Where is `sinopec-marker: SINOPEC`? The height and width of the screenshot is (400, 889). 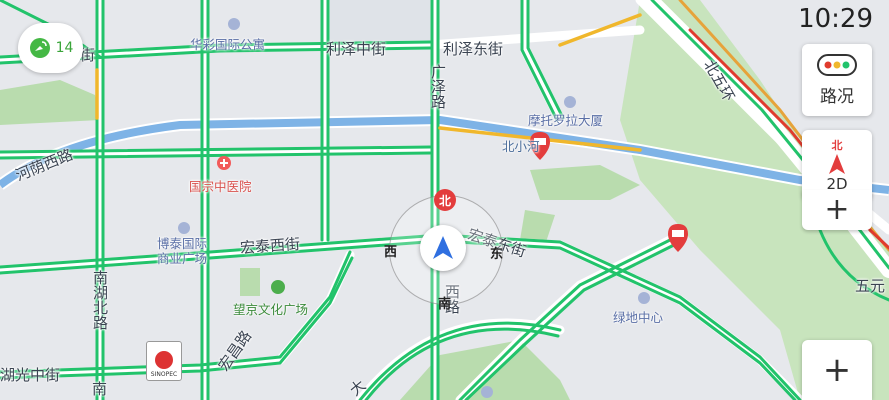 sinopec-marker: SINOPEC is located at coordinates (164, 361).